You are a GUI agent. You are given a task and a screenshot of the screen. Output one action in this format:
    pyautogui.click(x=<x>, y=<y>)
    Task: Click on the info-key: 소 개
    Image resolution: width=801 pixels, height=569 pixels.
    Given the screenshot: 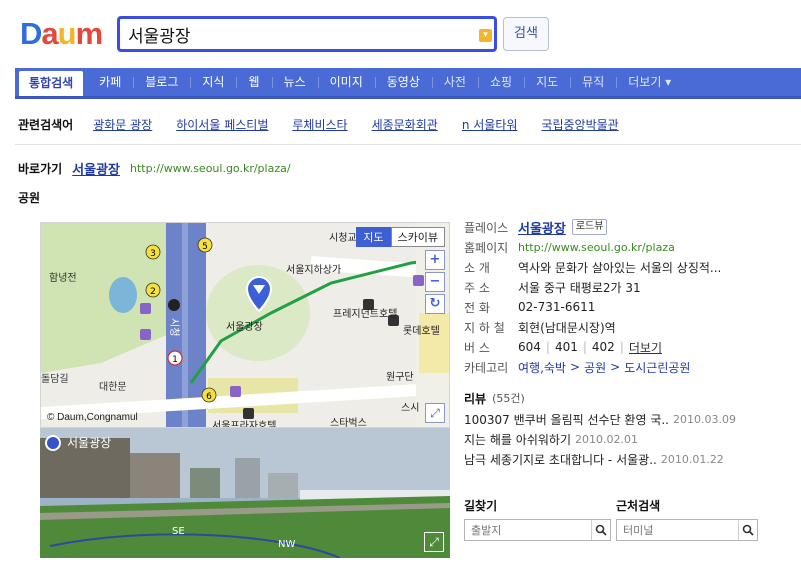 What is the action you would take?
    pyautogui.click(x=477, y=267)
    